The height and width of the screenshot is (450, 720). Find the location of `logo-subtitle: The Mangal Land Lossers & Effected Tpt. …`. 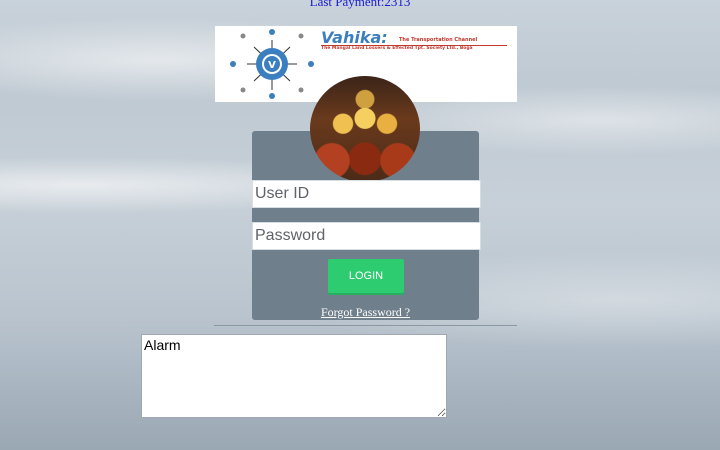

logo-subtitle: The Mangal Land Lossers & Effected Tpt. … is located at coordinates (397, 48).